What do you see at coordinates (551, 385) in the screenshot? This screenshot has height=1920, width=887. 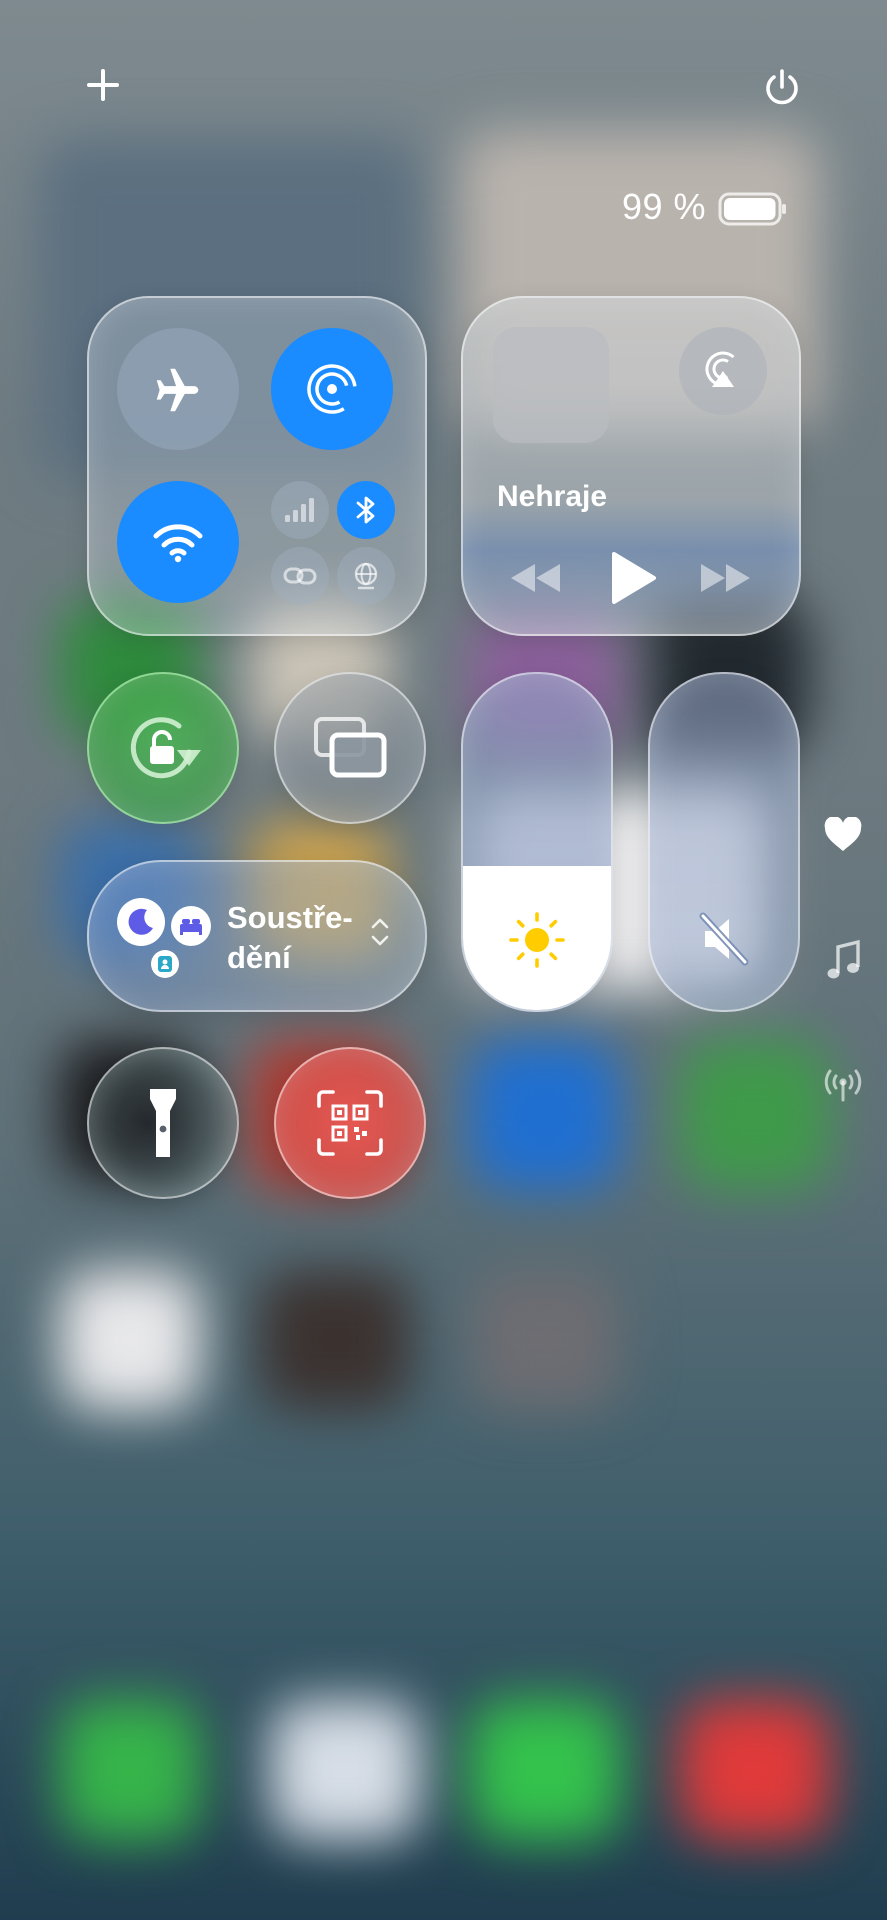 I see `album-artwork-placeholder` at bounding box center [551, 385].